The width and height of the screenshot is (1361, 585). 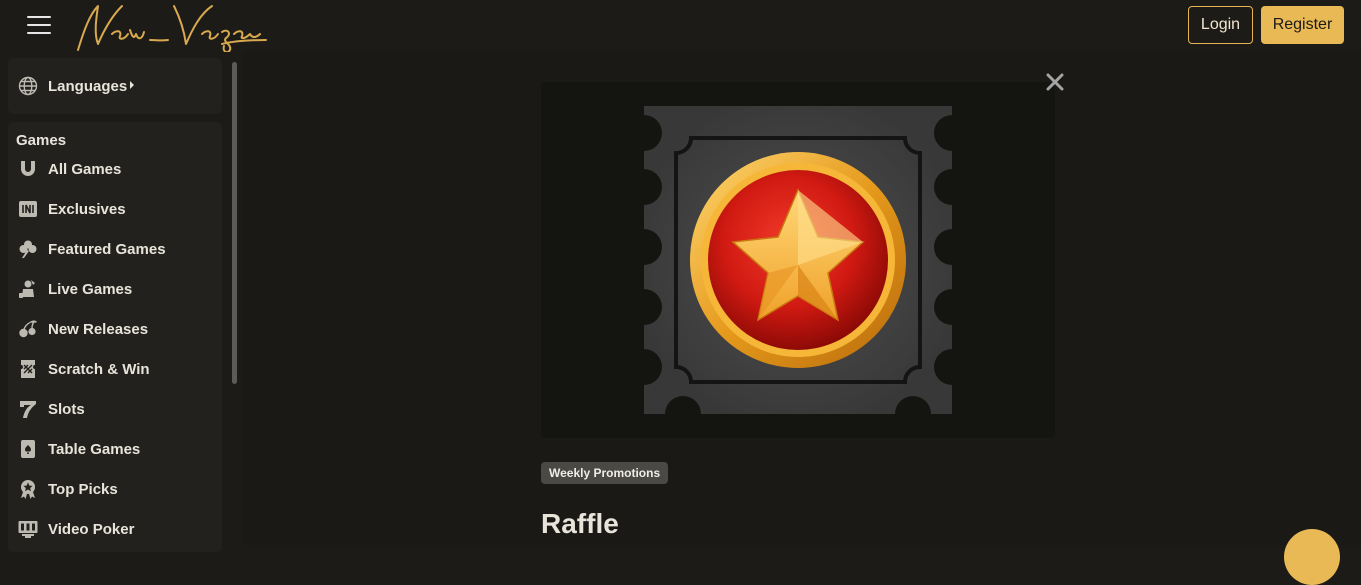 What do you see at coordinates (1220, 25) in the screenshot?
I see `login-button: Login` at bounding box center [1220, 25].